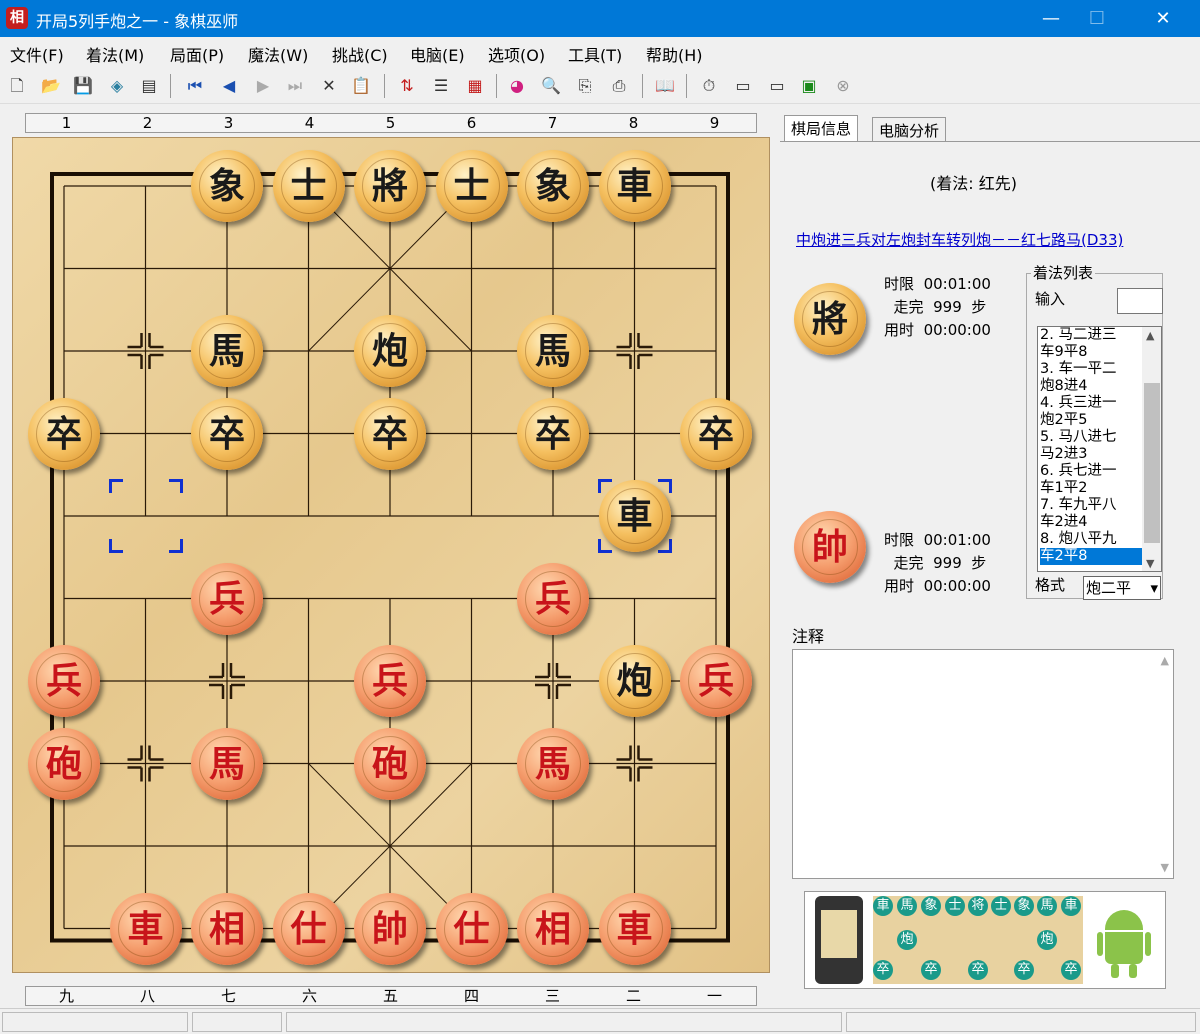 This screenshot has height=1034, width=1200. I want to click on save-as-icon: ◈, so click(117, 86).